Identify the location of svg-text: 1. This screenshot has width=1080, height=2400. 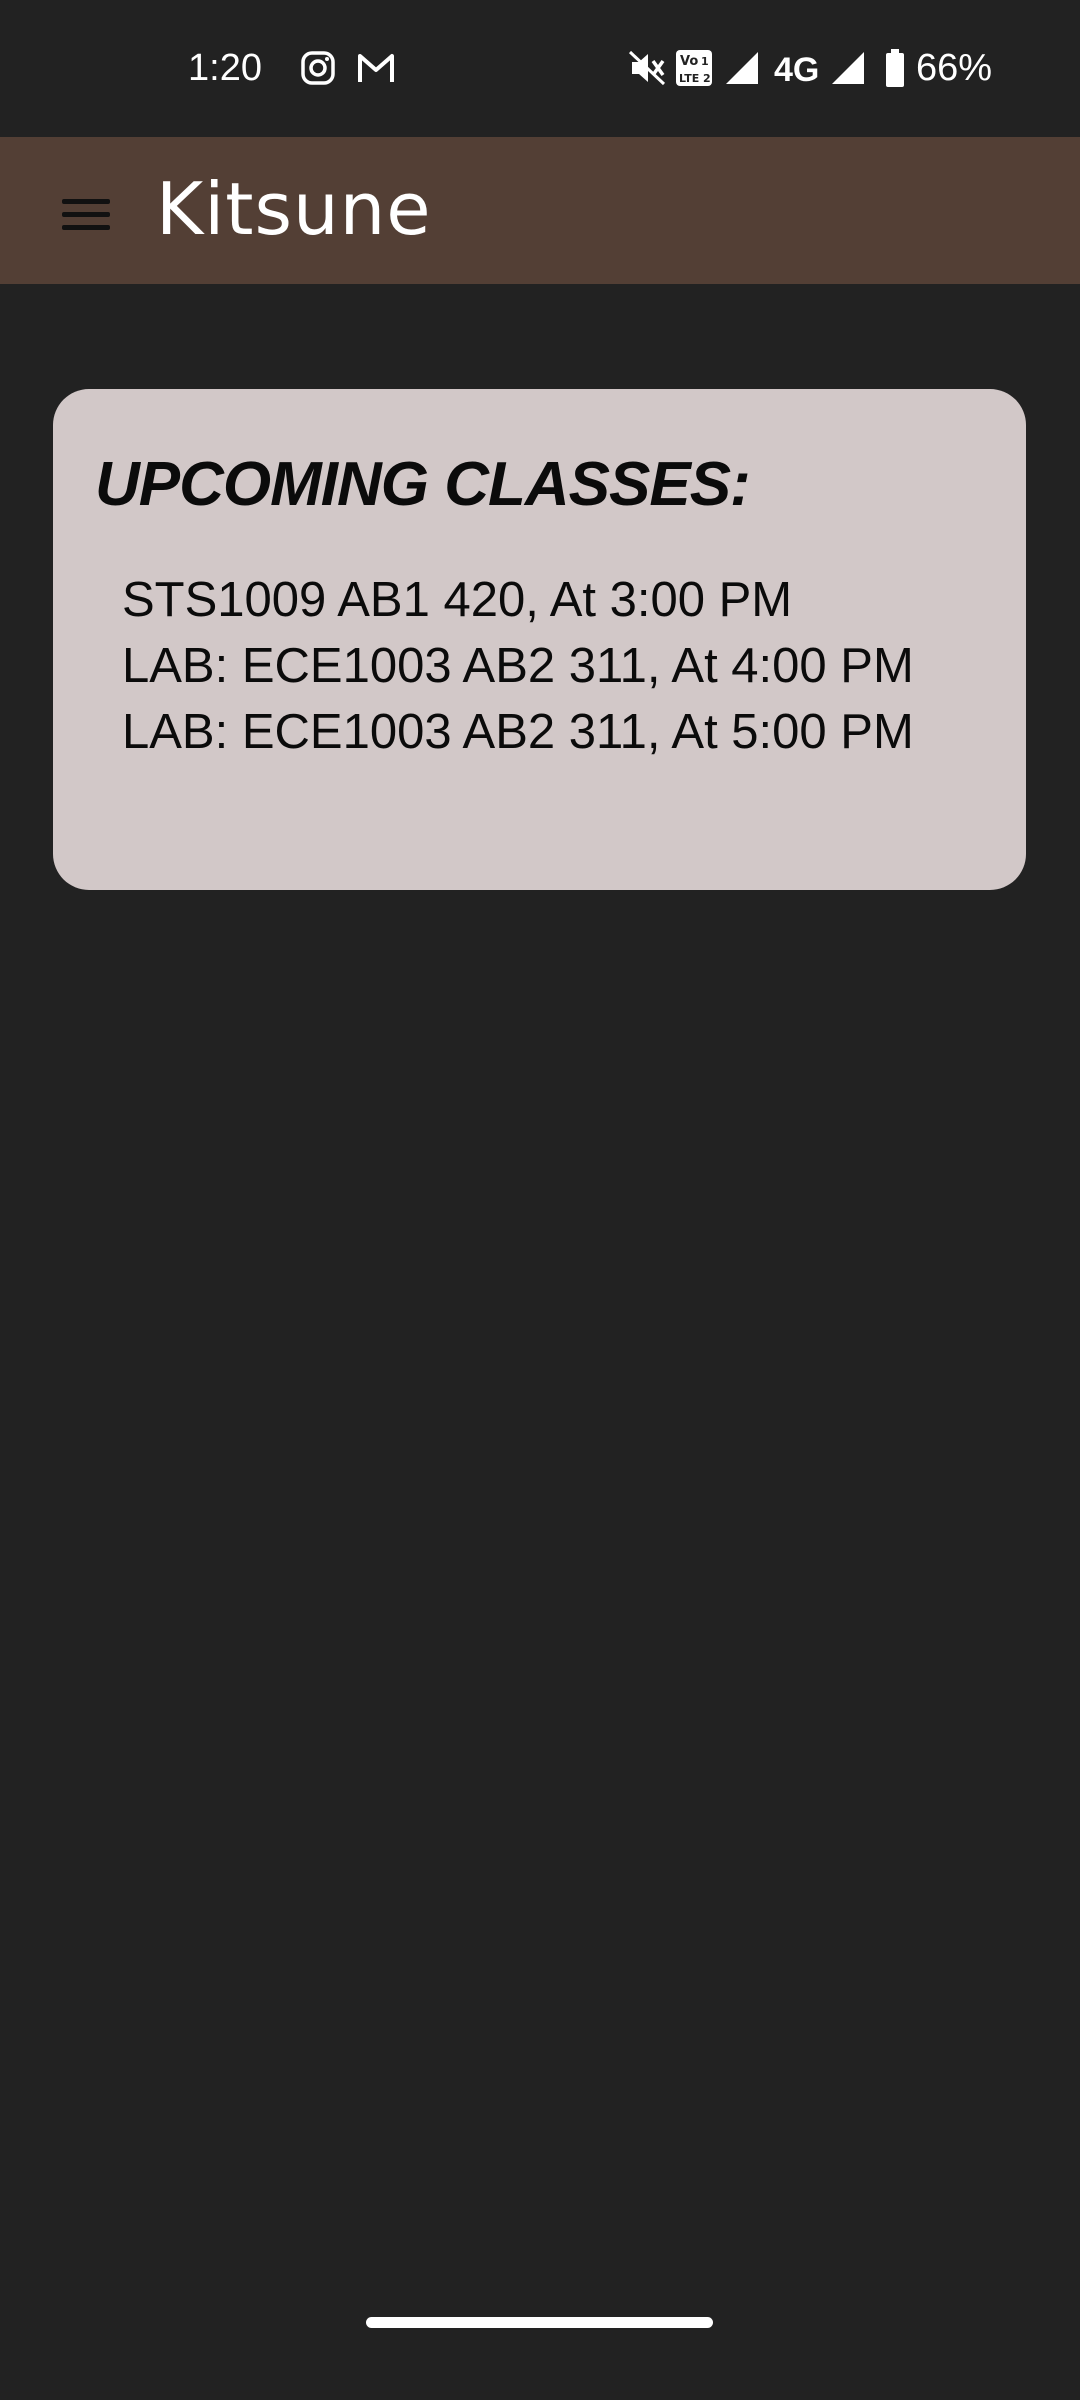
(705, 61).